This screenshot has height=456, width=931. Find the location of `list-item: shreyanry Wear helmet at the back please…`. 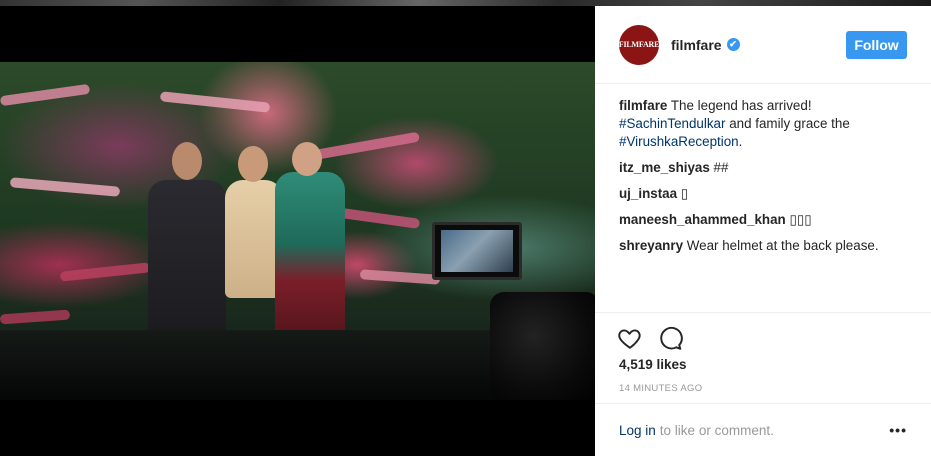

list-item: shreyanry Wear helmet at the back please… is located at coordinates (764, 246).